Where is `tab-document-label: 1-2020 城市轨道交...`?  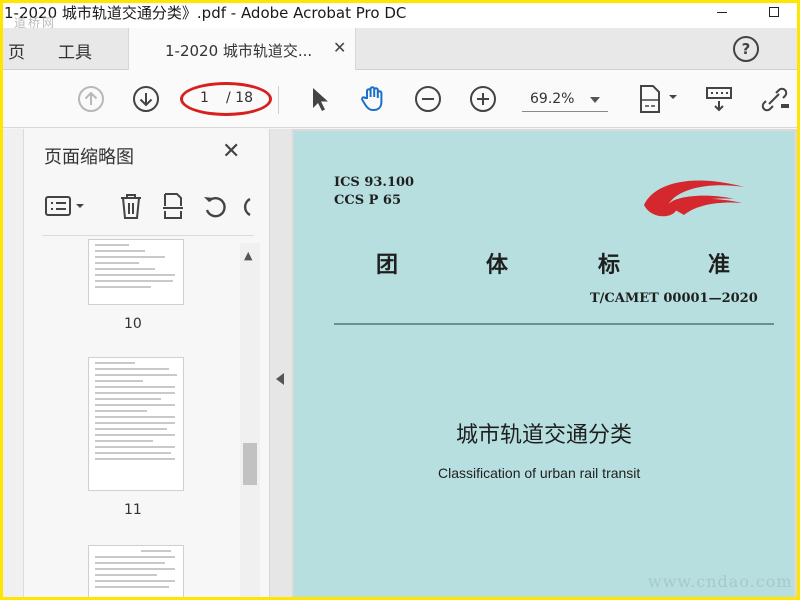
tab-document-label: 1-2020 城市轨道交... is located at coordinates (239, 51).